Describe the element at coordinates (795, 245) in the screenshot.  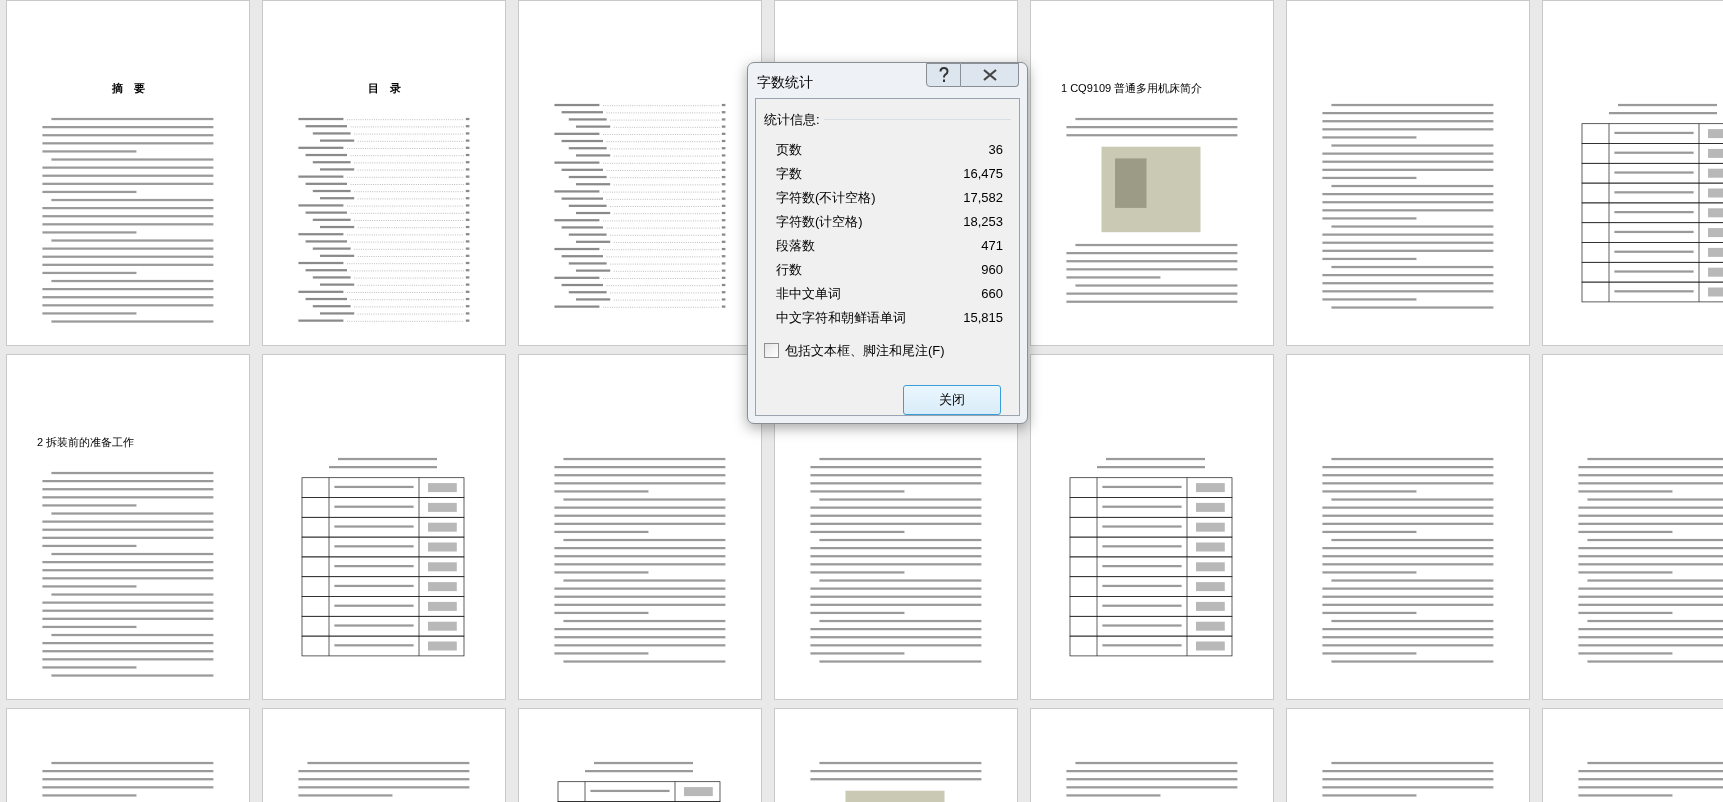
I see `stat-label: 段落数` at that location.